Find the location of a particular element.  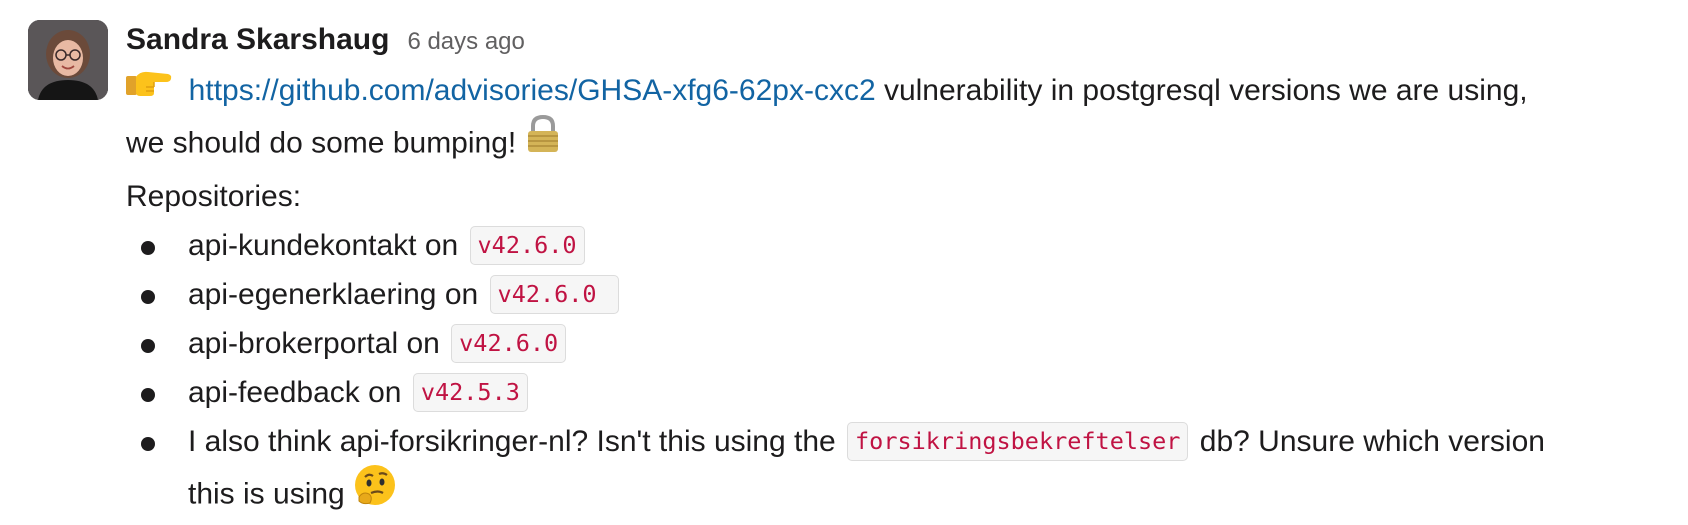

repo-name: api-egenerklaering on is located at coordinates (337, 294).